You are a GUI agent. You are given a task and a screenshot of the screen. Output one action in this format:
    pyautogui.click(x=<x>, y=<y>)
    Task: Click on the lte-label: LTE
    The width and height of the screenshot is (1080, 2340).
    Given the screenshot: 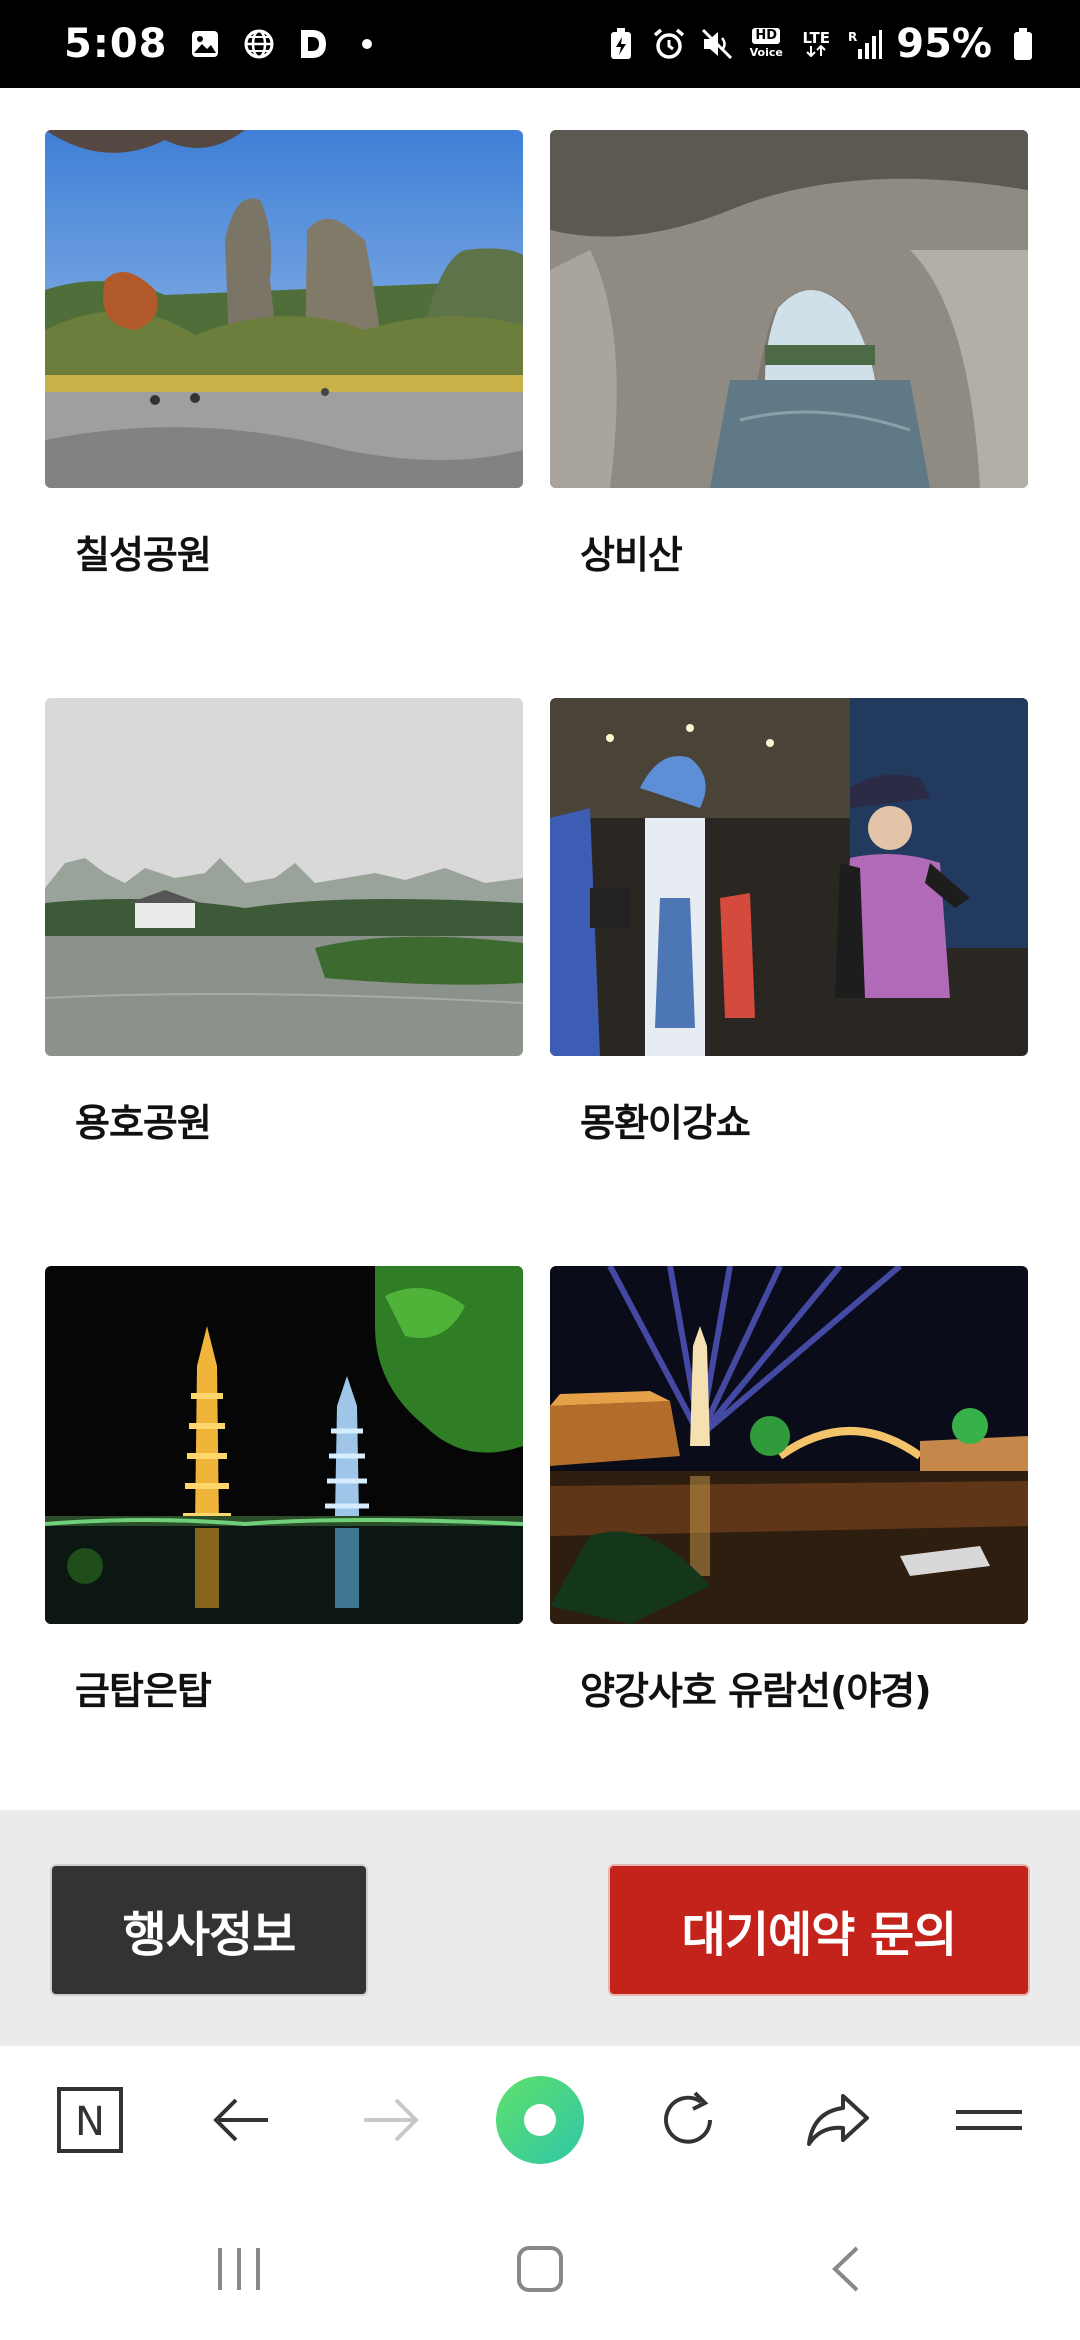 What is the action you would take?
    pyautogui.click(x=816, y=38)
    